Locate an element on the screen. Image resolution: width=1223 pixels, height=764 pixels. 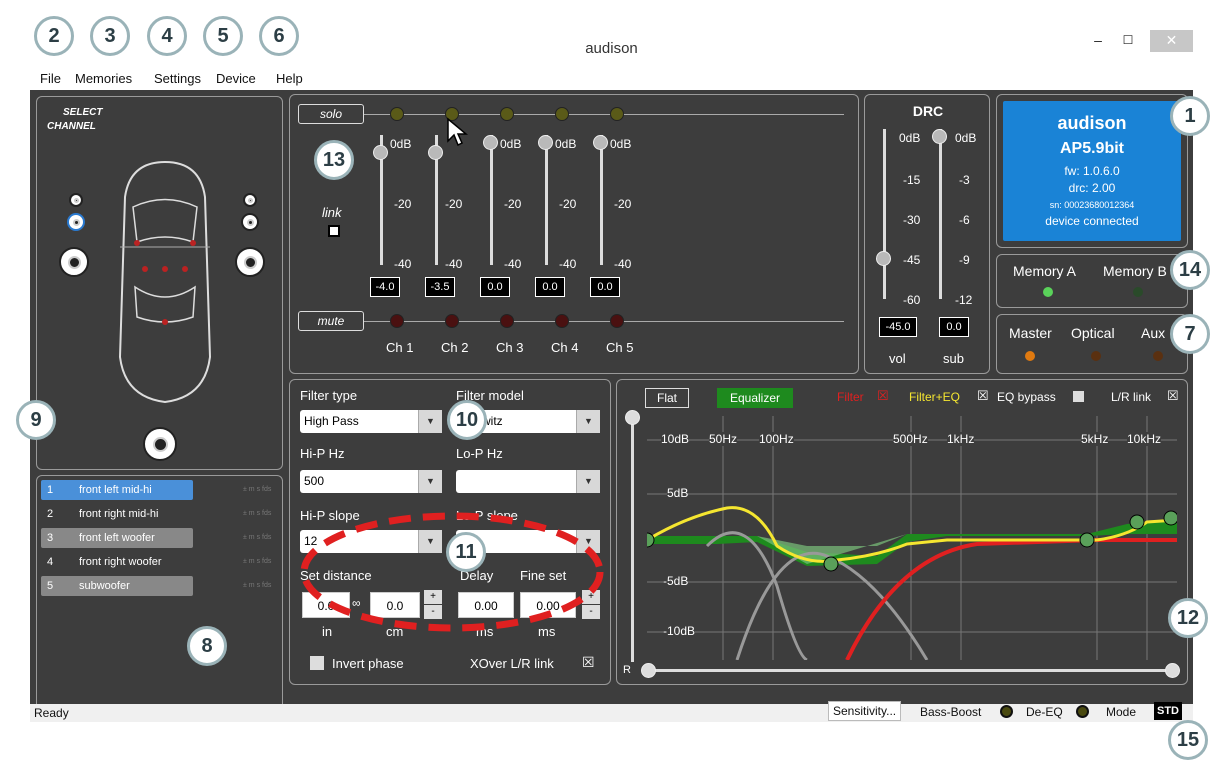
subwoofer-icon is located at coordinates (160, 444).